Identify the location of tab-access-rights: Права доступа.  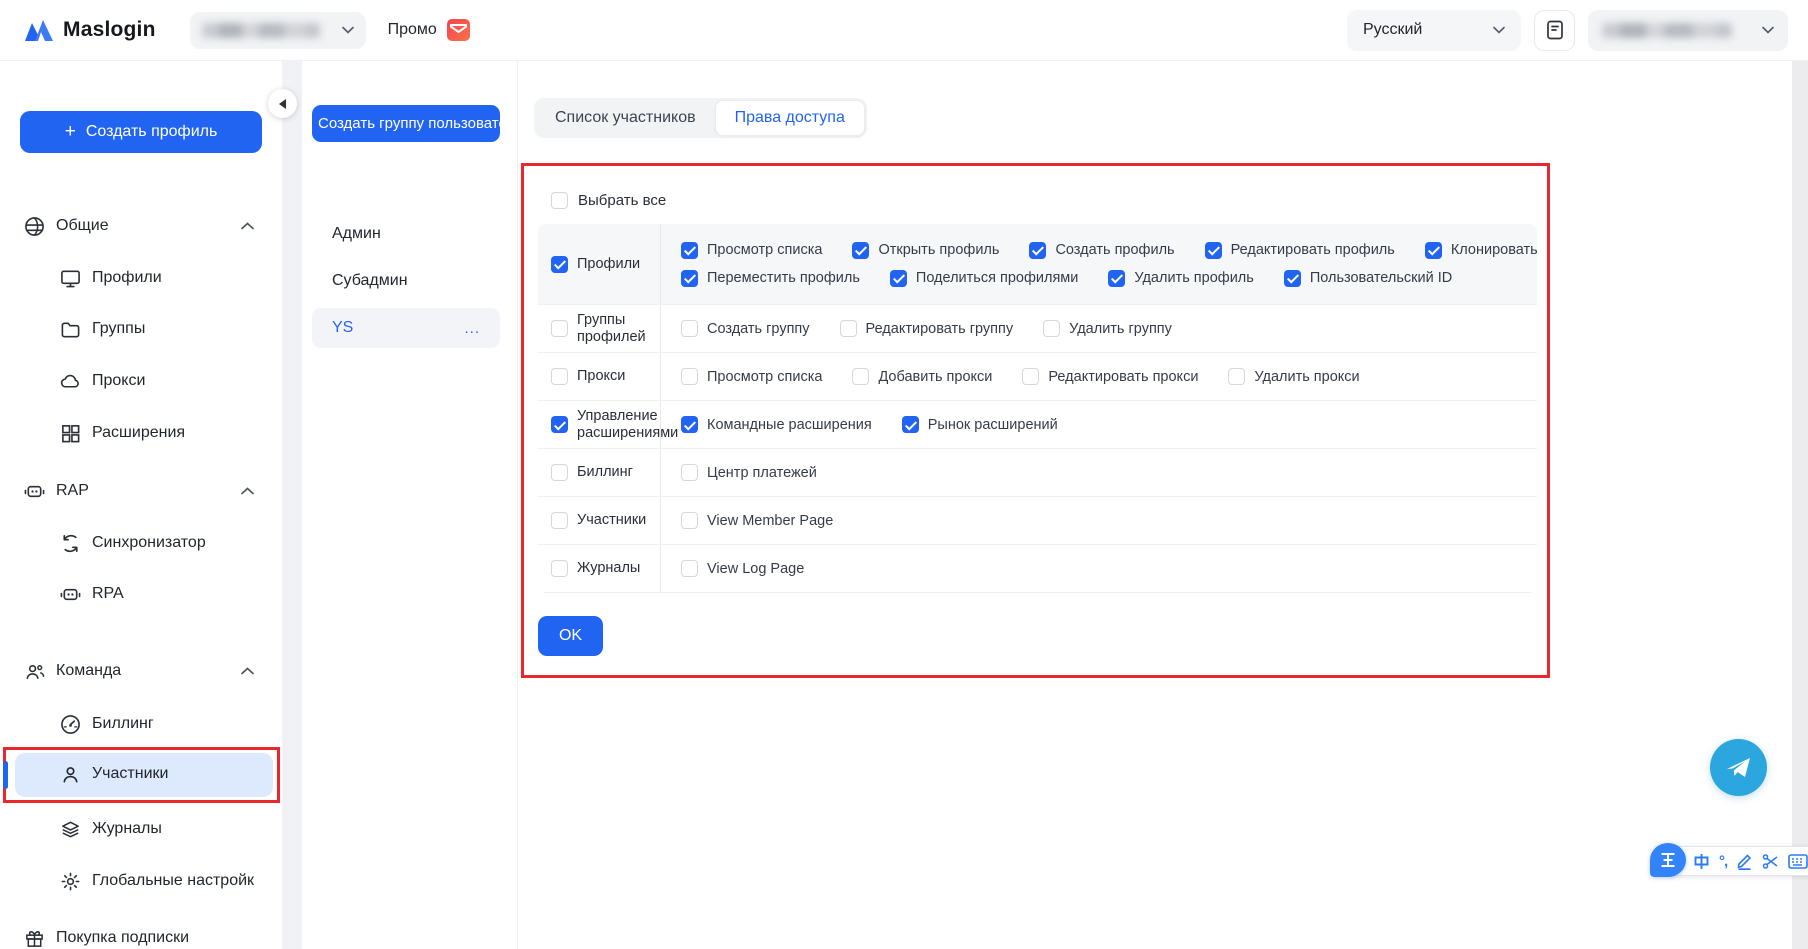
(789, 118).